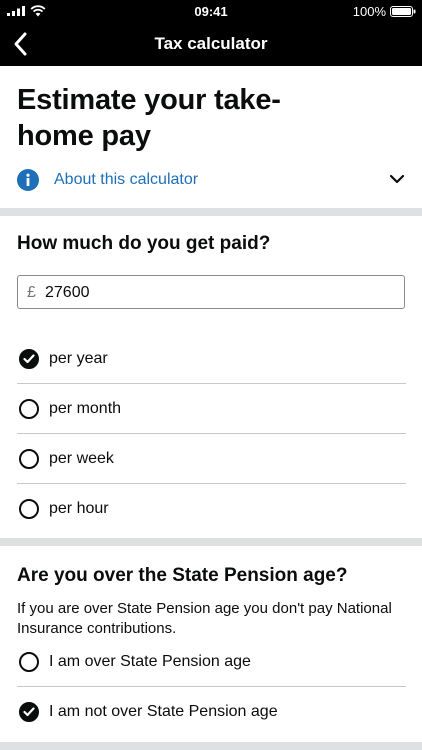 This screenshot has width=422, height=750. I want to click on pension-question-title: Are you over the State Pension age?, so click(182, 575).